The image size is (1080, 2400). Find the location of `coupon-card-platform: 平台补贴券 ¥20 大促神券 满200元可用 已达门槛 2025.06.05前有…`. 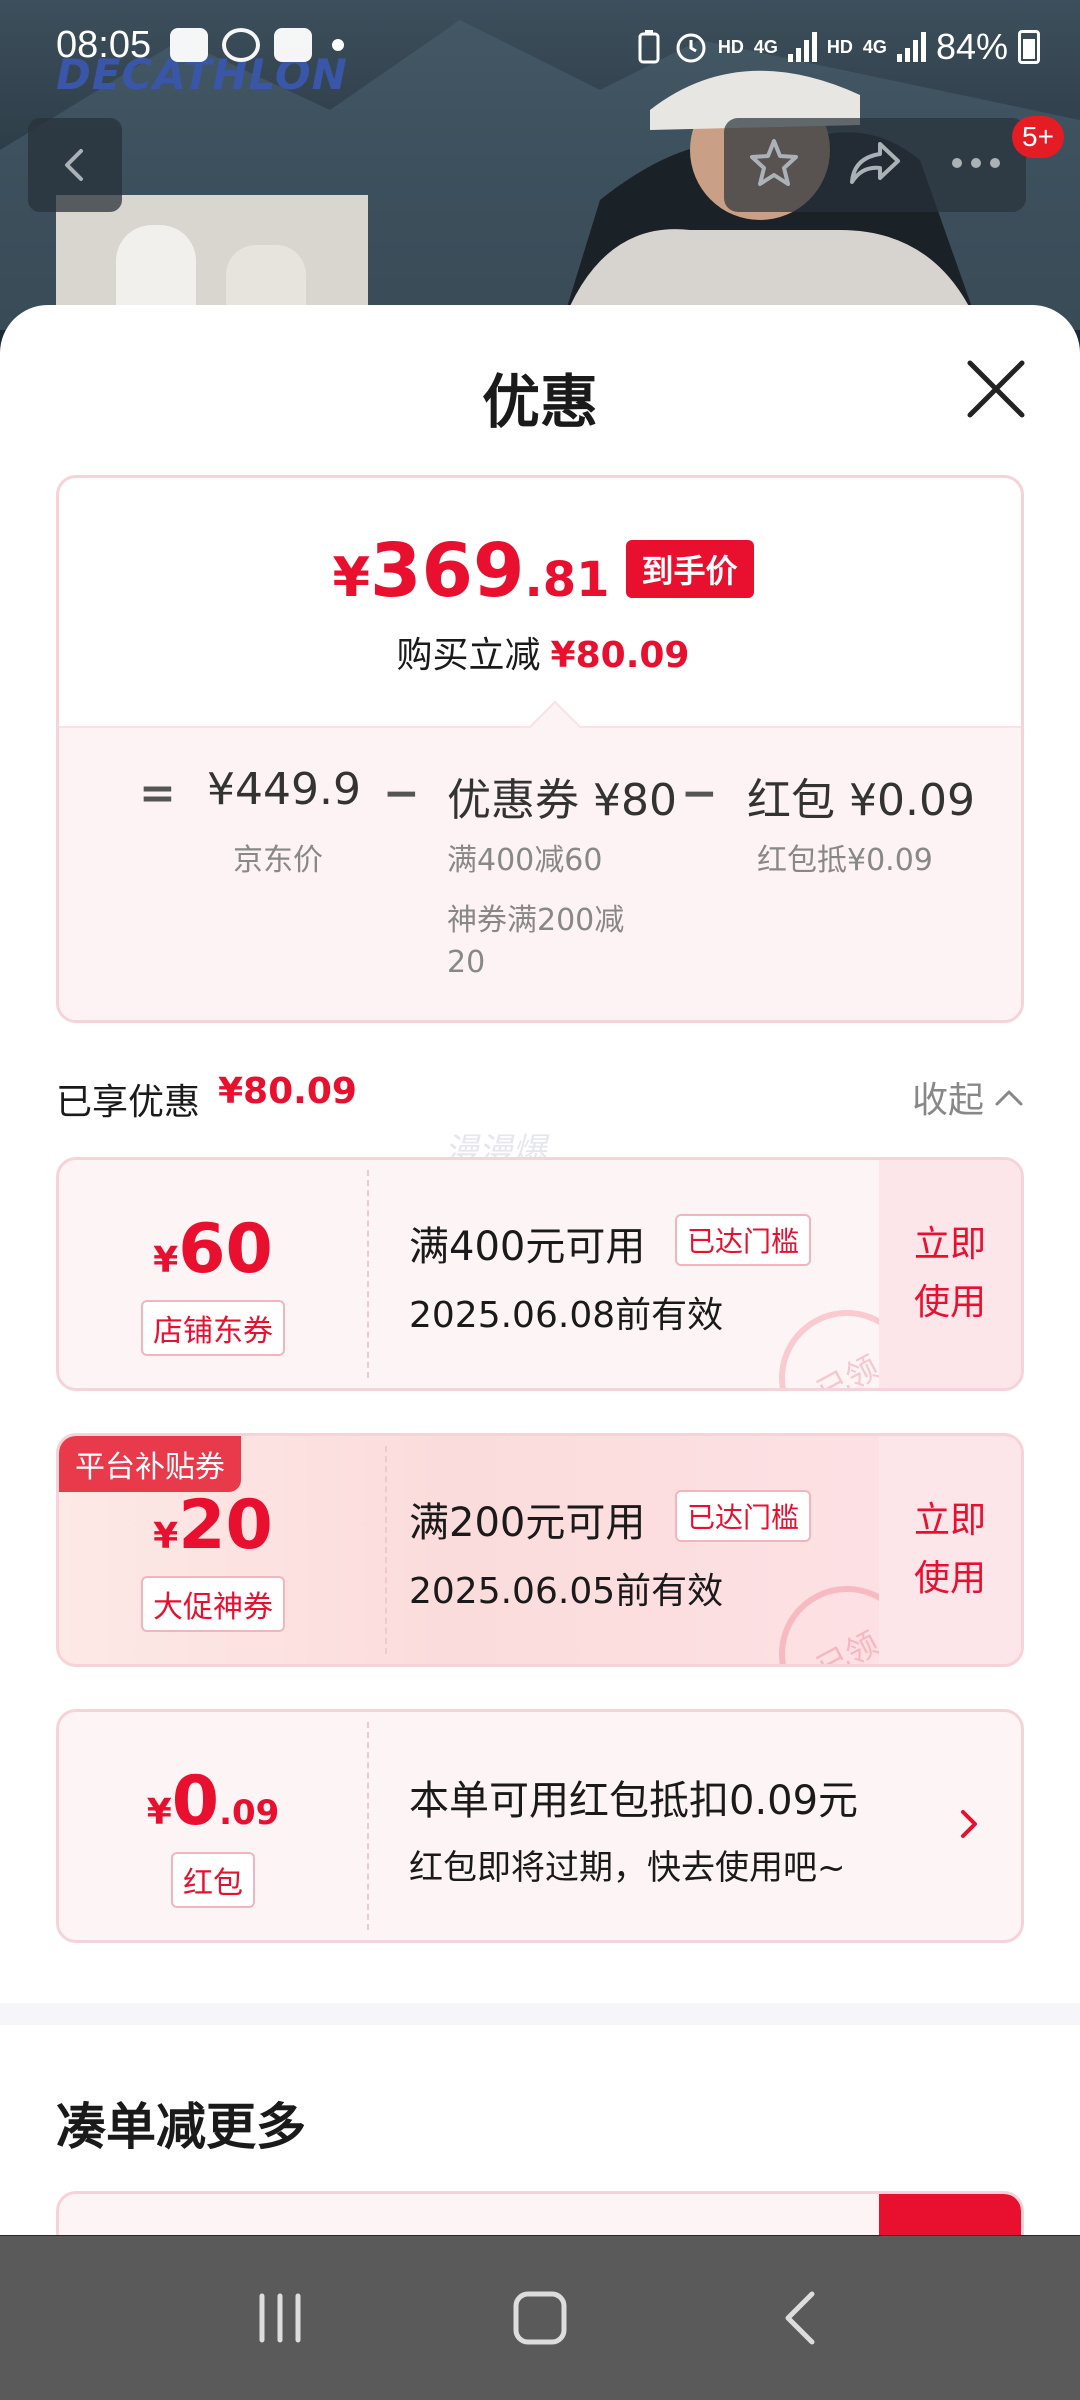

coupon-card-platform: 平台补贴券 ¥20 大促神券 满200元可用 已达门槛 2025.06.05前有… is located at coordinates (540, 1550).